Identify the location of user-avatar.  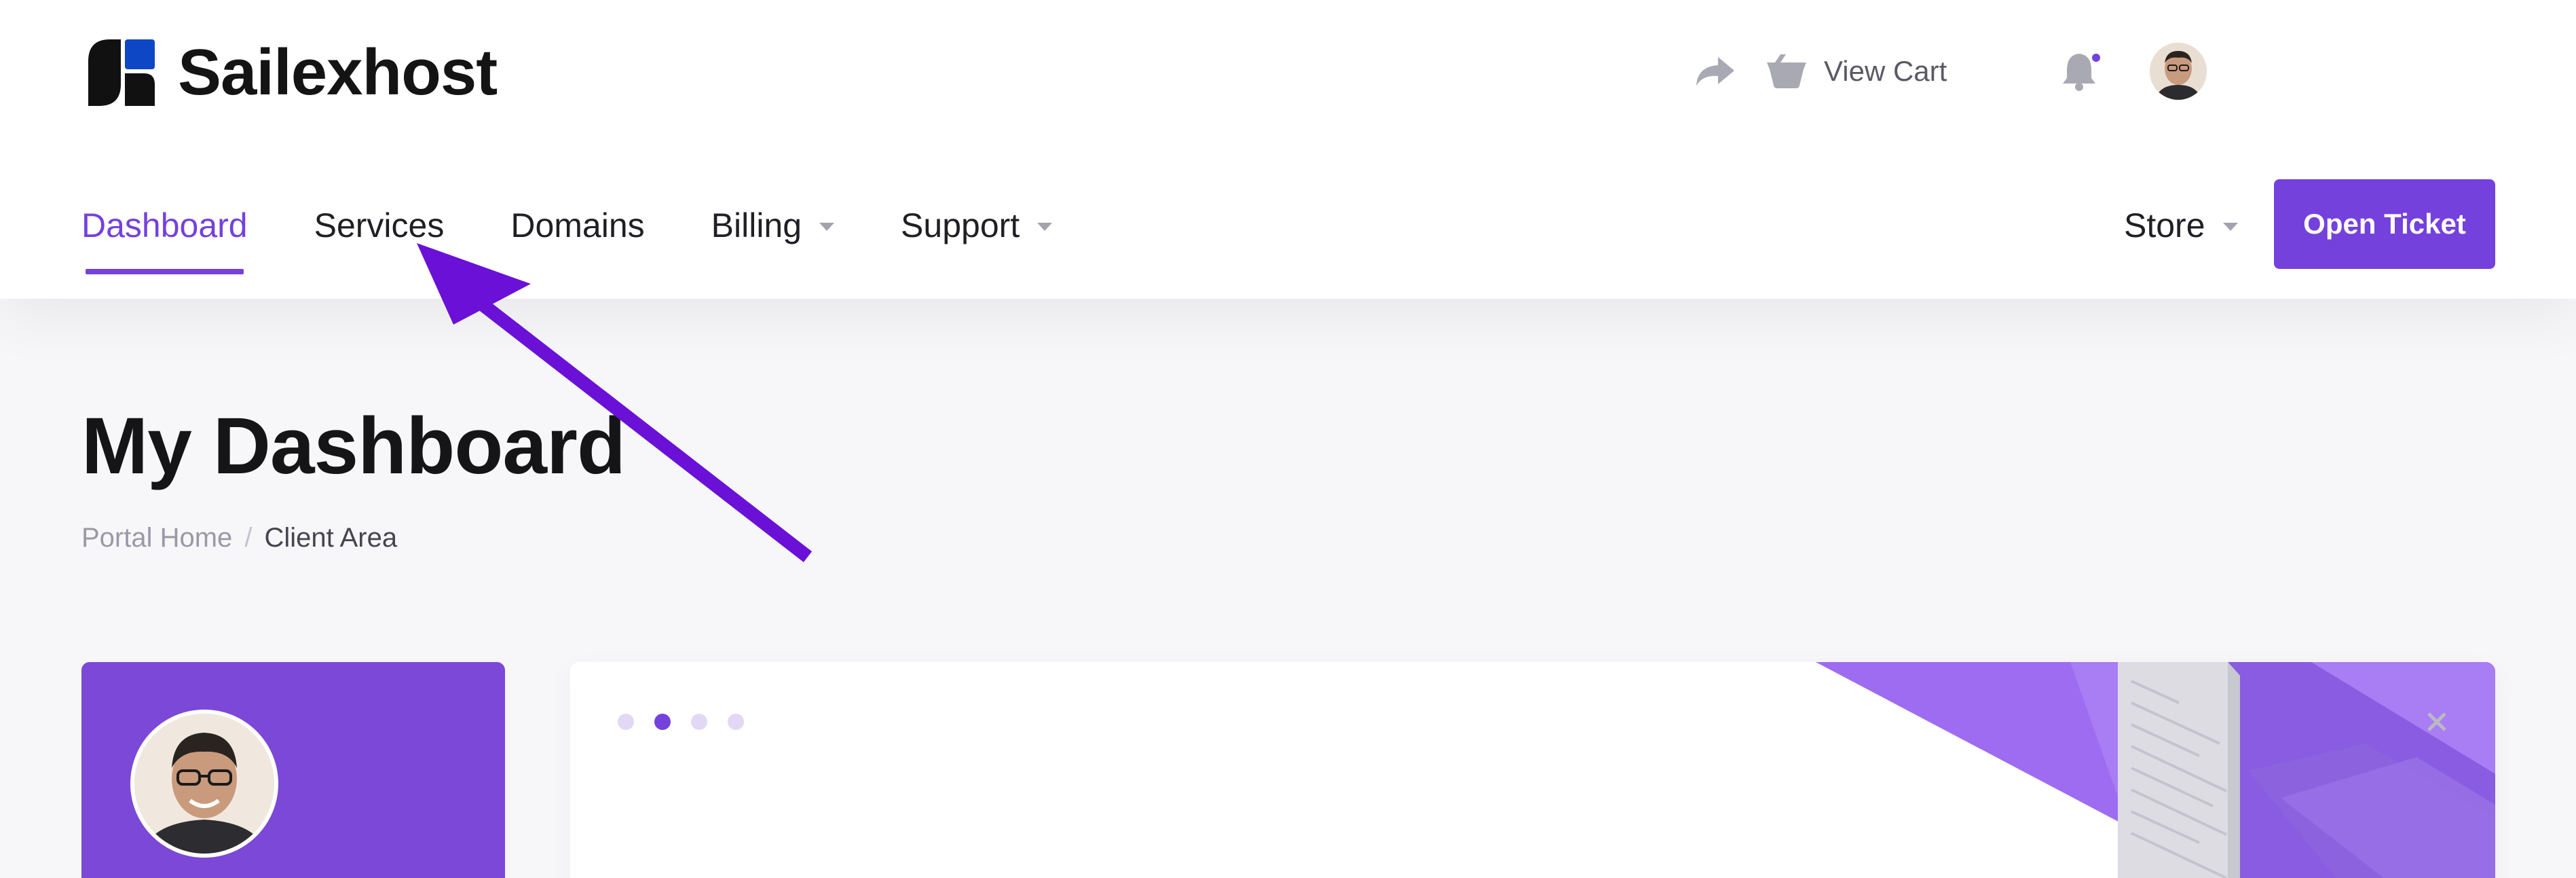
(2178, 71).